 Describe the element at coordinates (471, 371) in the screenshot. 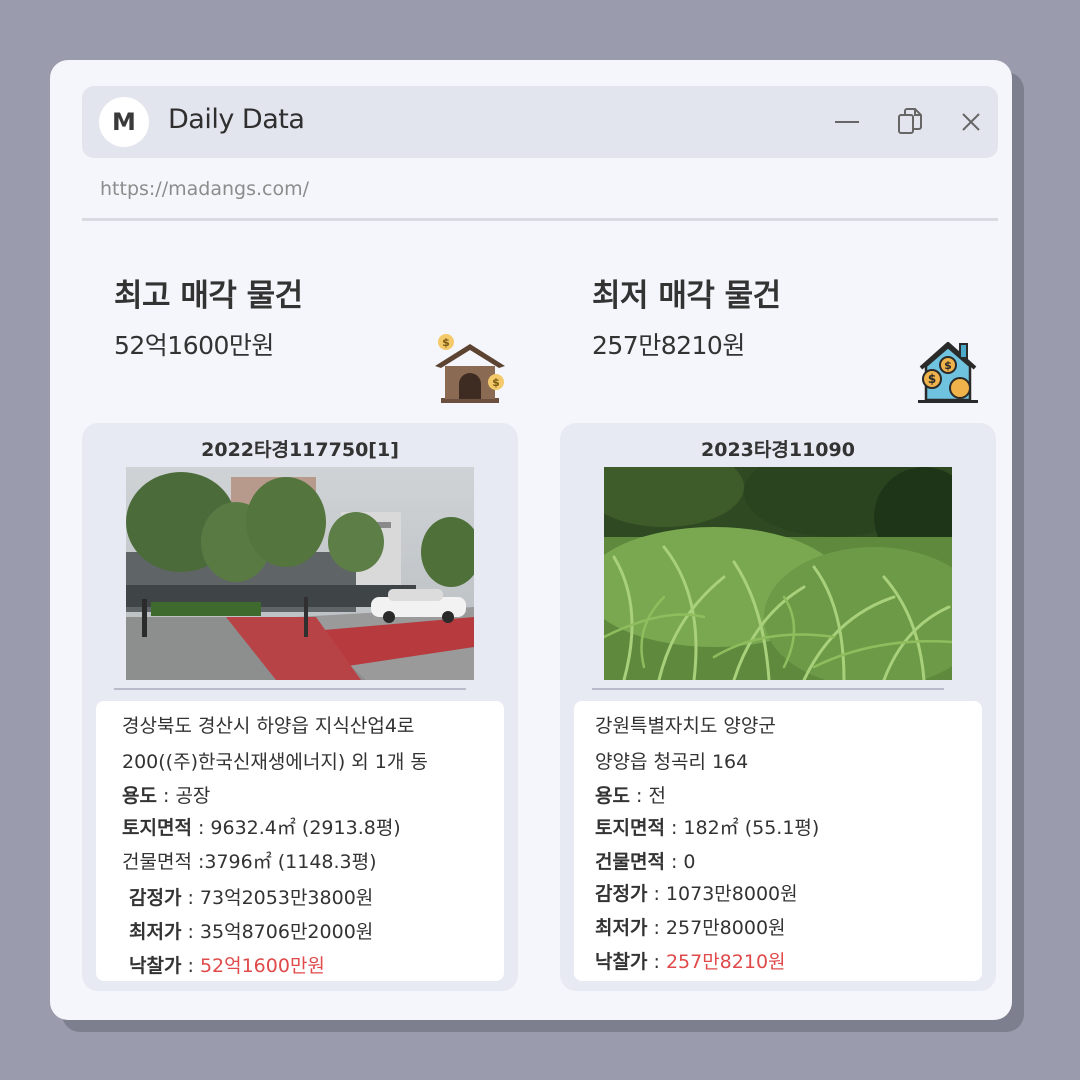

I see `house-with-coins-icon: $ $` at that location.